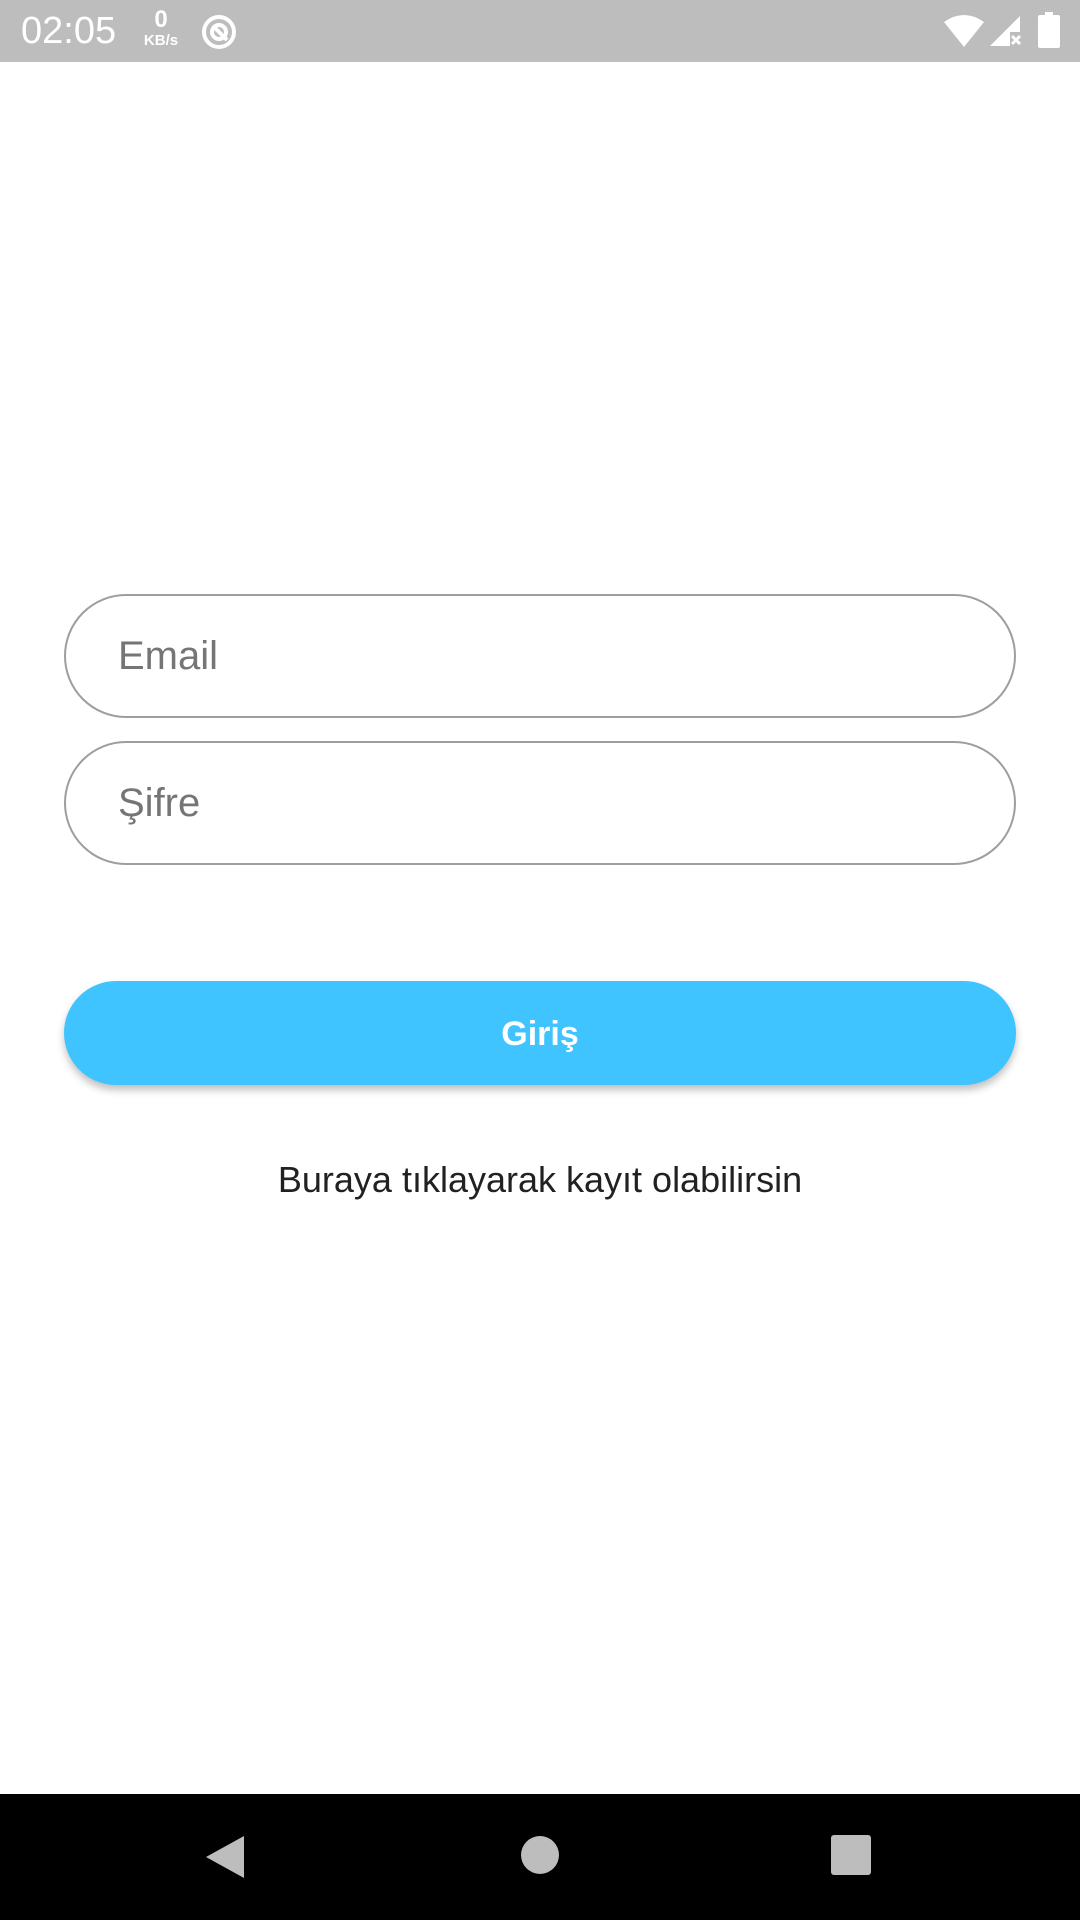  I want to click on home-icon, so click(540, 1855).